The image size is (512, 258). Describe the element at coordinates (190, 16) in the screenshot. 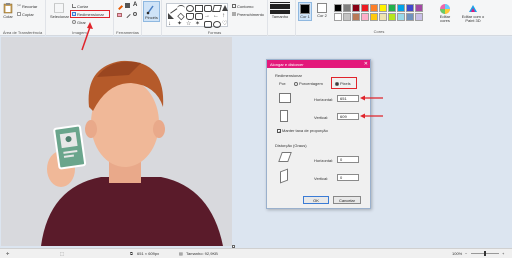

I see `pentagon-shape-icon` at that location.